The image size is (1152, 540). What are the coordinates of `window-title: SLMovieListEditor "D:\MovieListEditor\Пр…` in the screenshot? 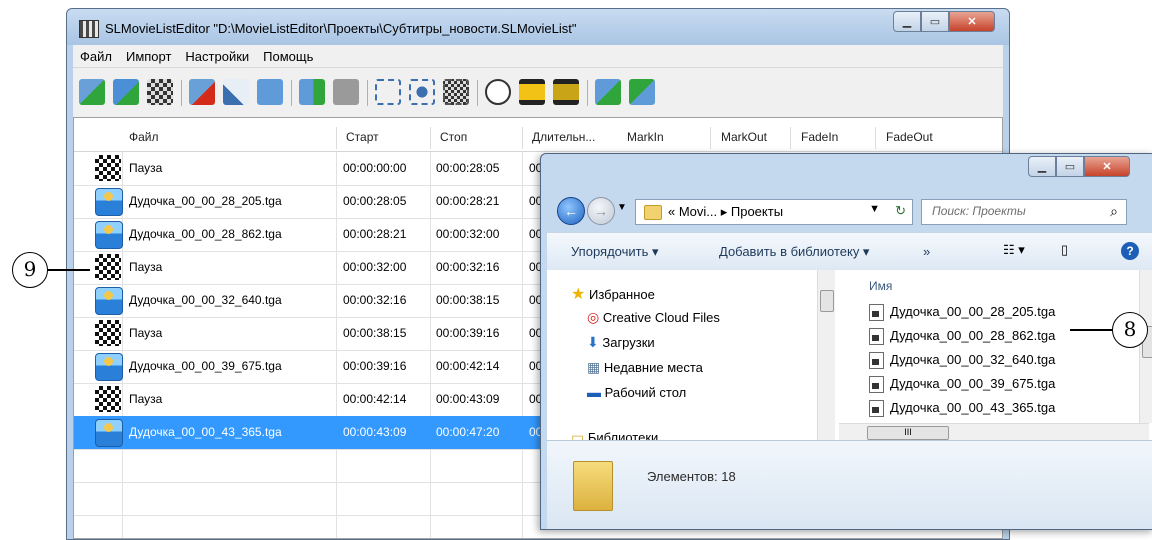 It's located at (341, 28).